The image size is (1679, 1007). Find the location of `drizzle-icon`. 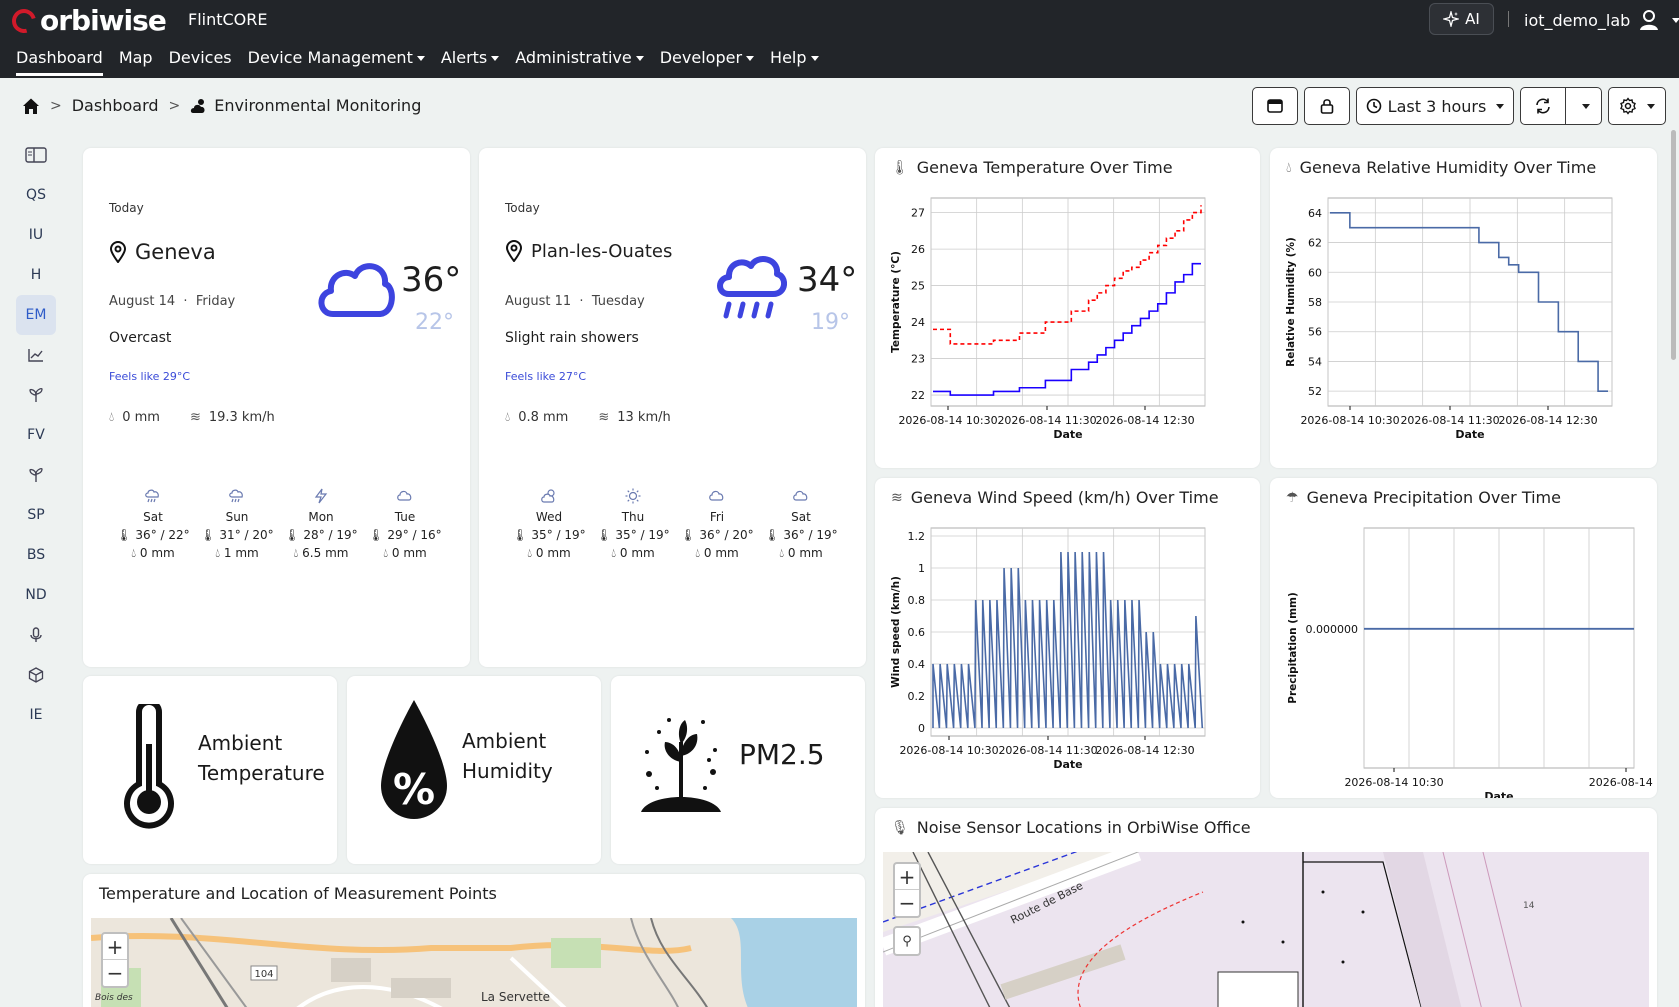

drizzle-icon is located at coordinates (153, 498).